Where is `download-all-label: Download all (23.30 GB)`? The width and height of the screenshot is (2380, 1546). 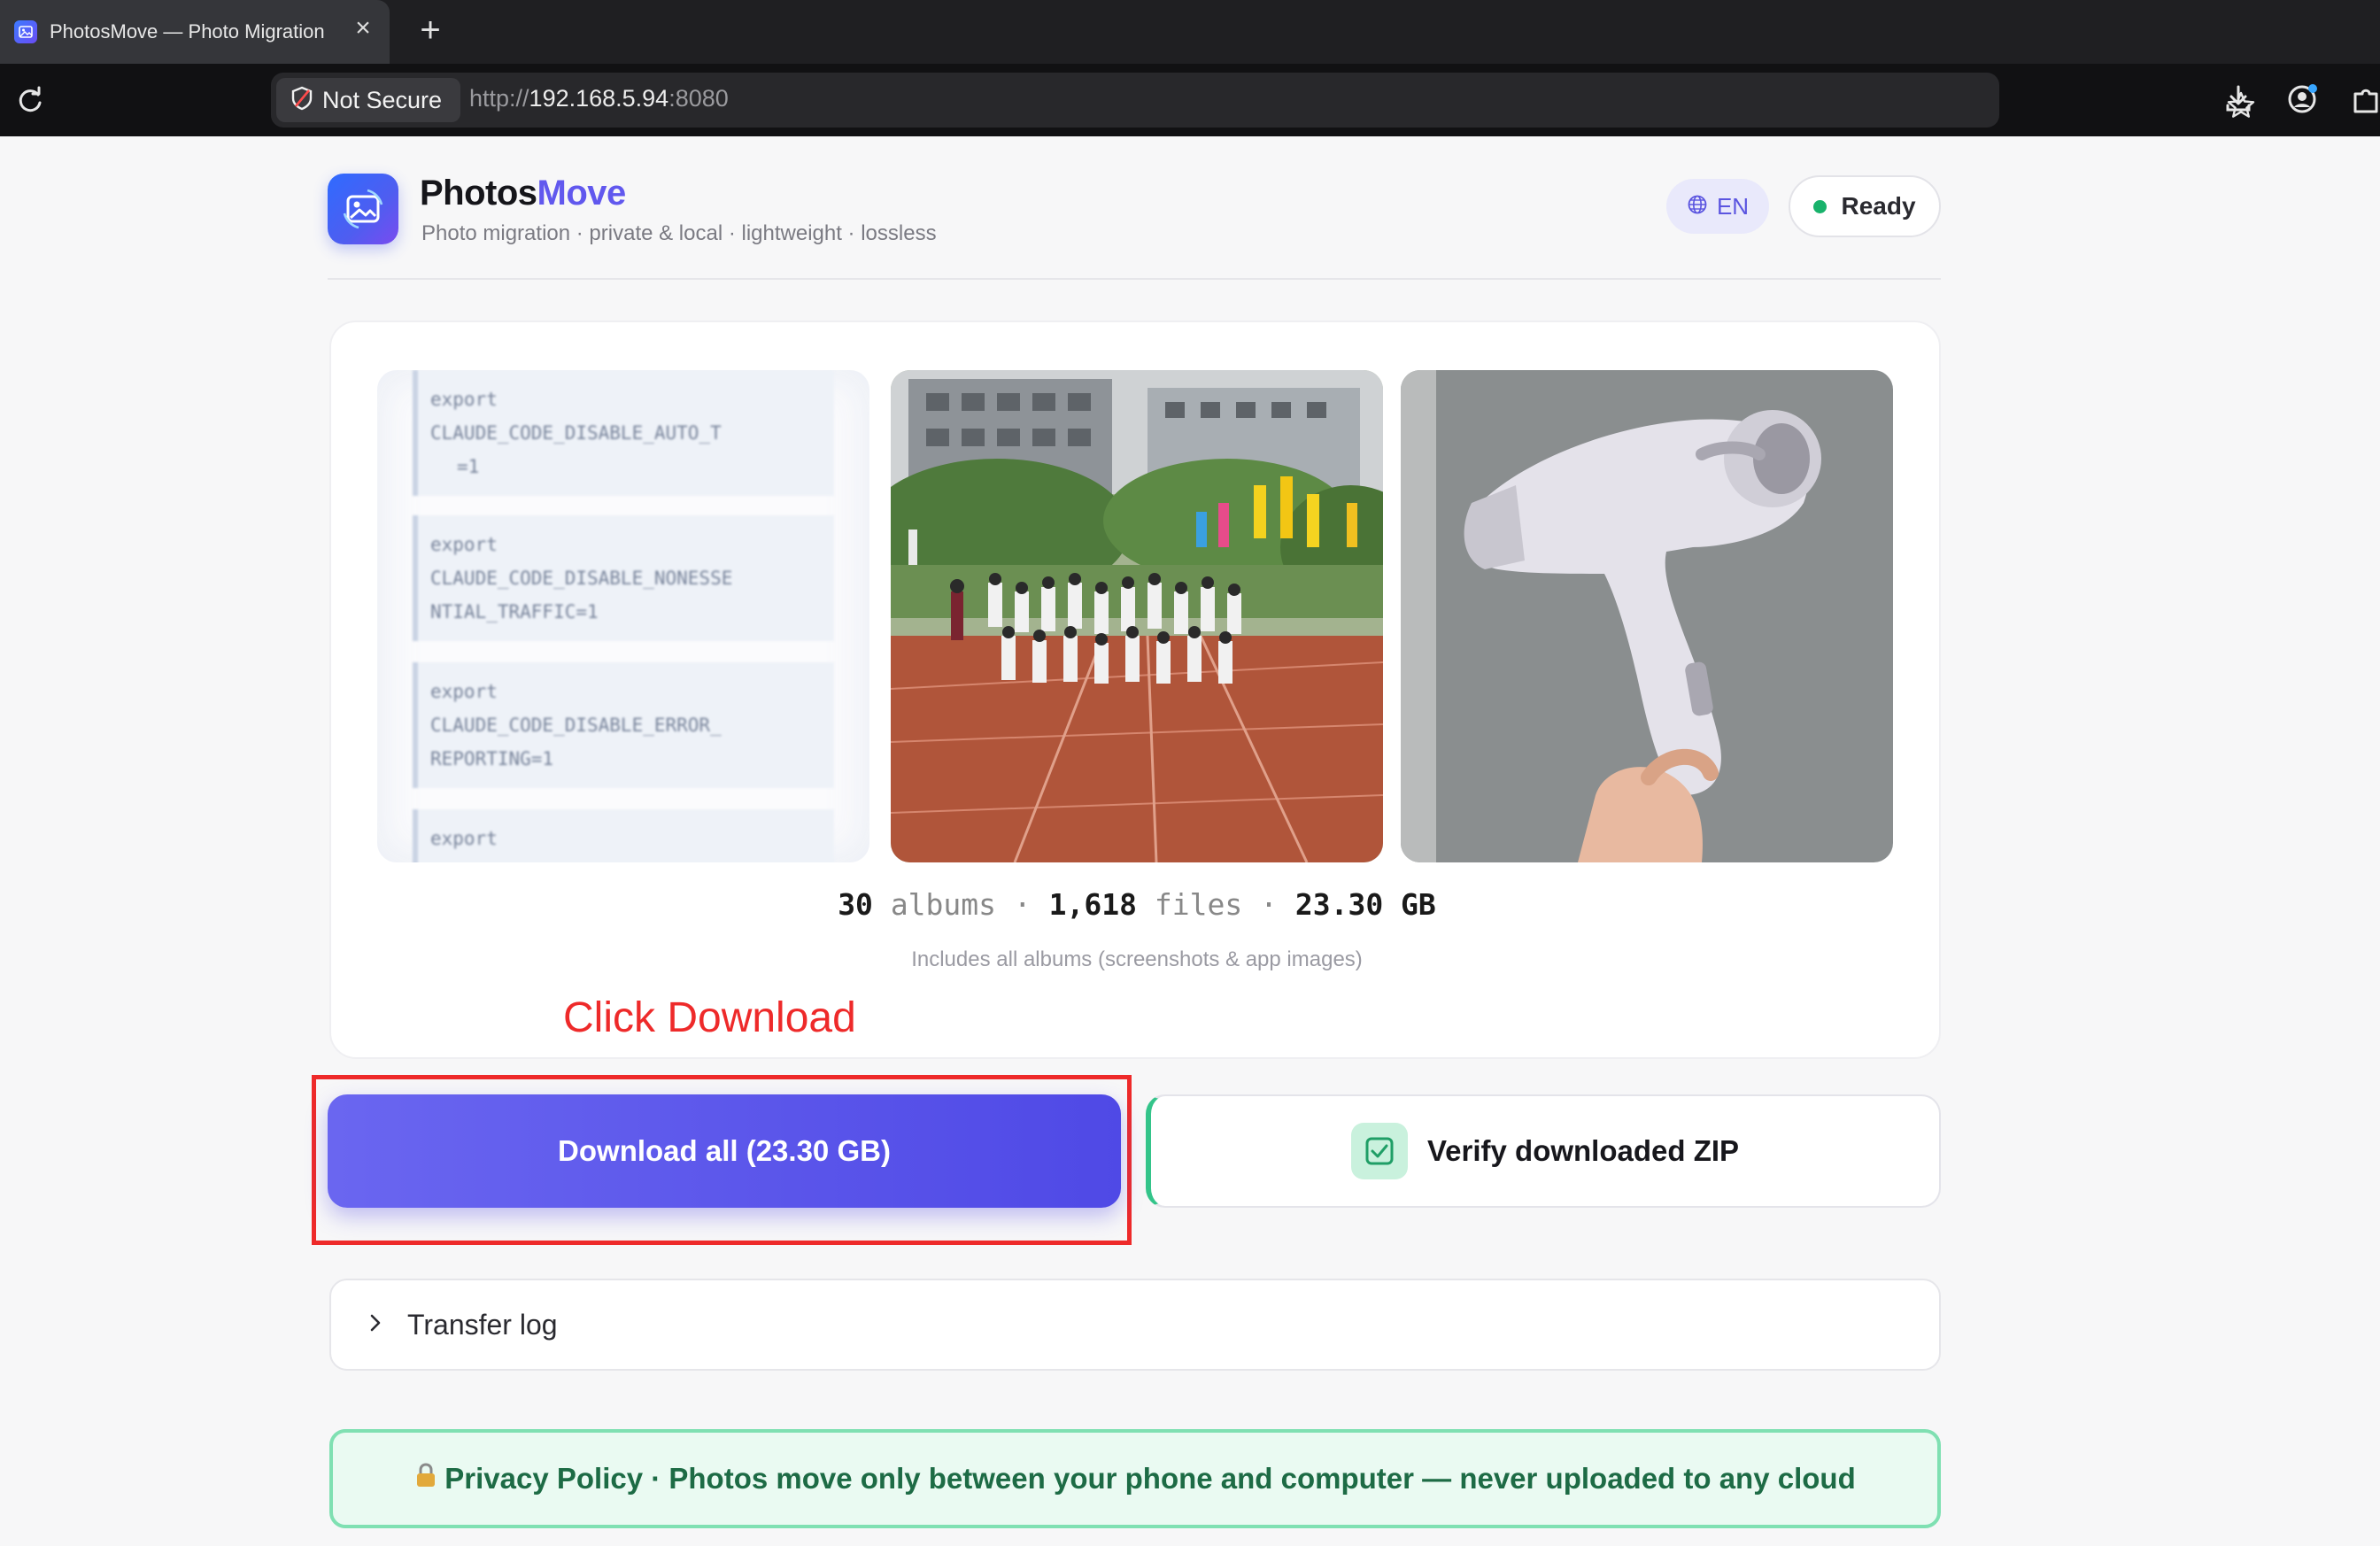
download-all-label: Download all (23.30 GB) is located at coordinates (724, 1150).